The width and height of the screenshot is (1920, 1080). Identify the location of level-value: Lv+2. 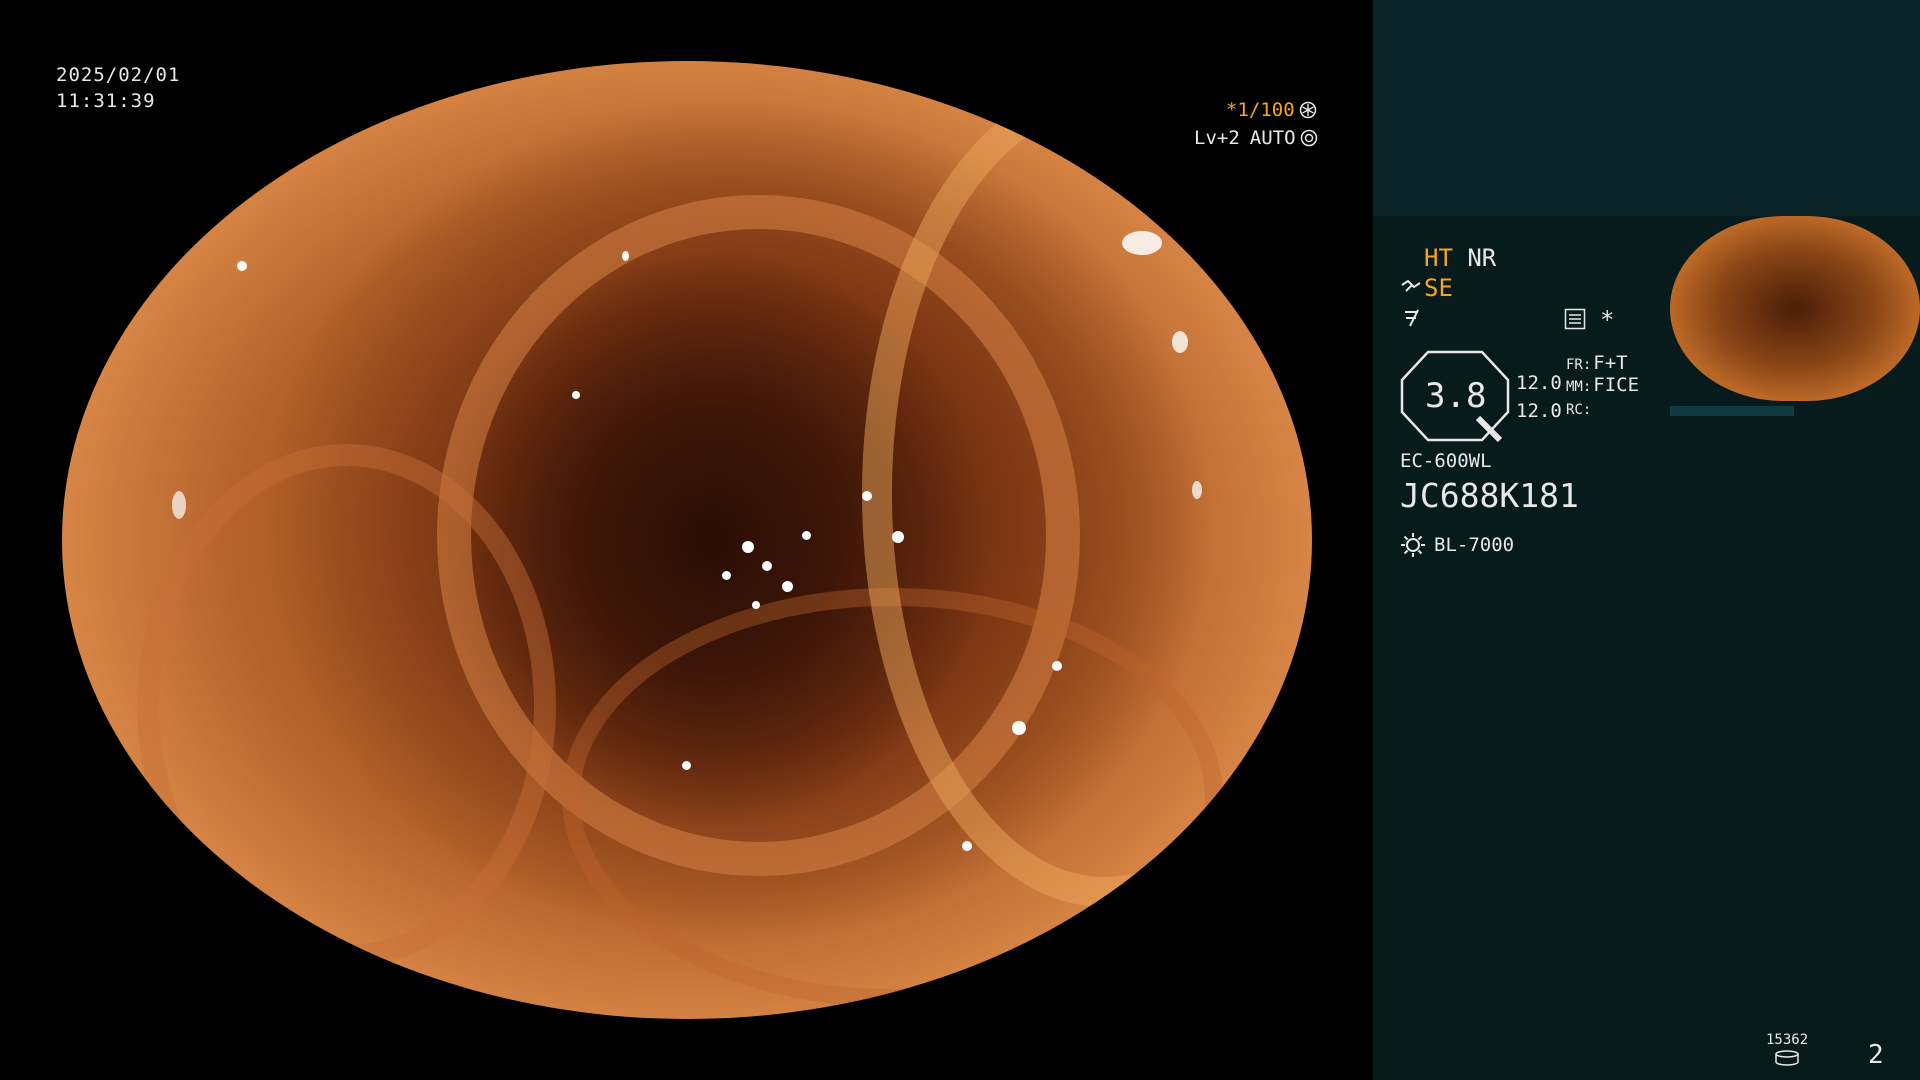
(1217, 138).